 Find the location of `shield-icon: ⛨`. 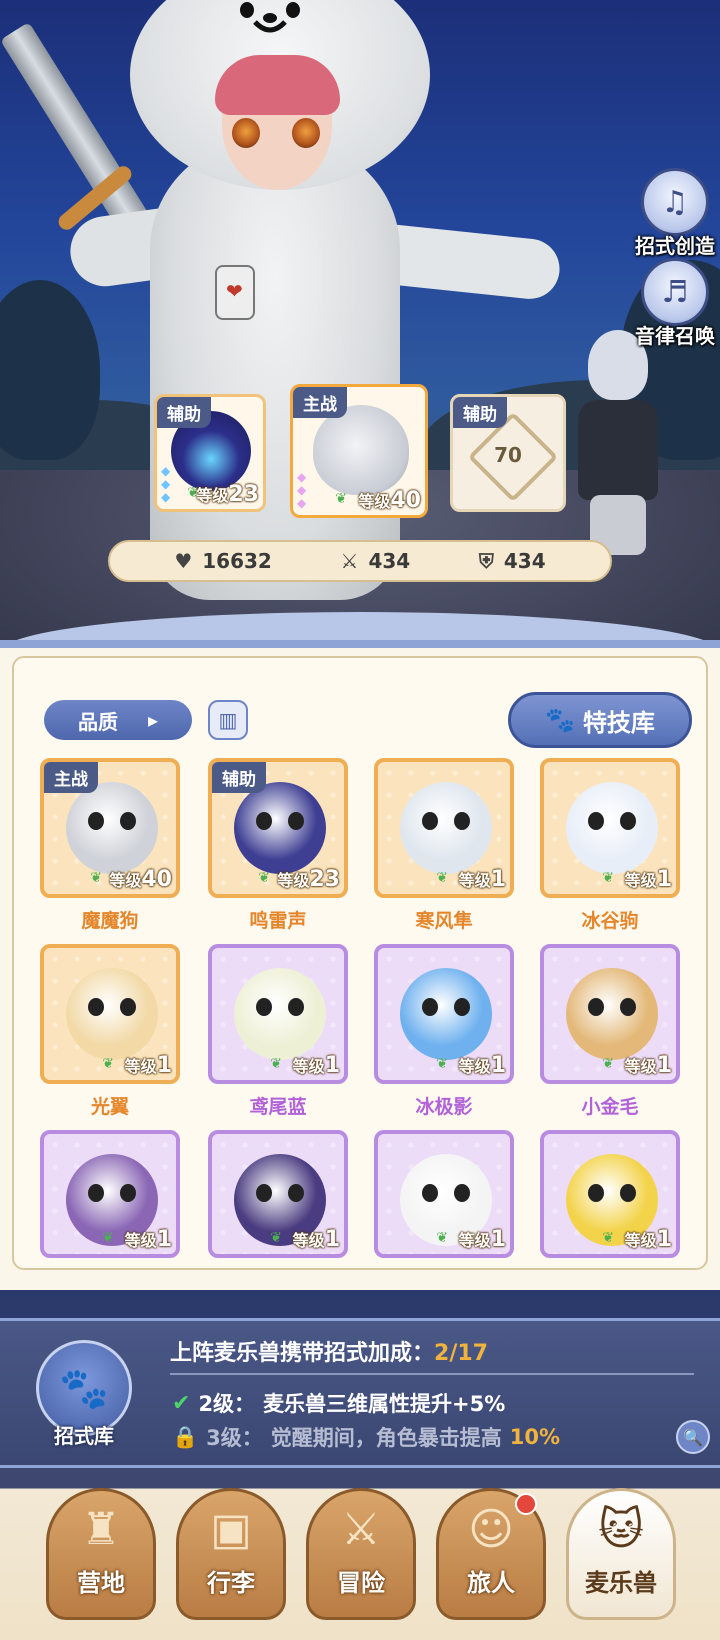

shield-icon: ⛨ is located at coordinates (486, 561).